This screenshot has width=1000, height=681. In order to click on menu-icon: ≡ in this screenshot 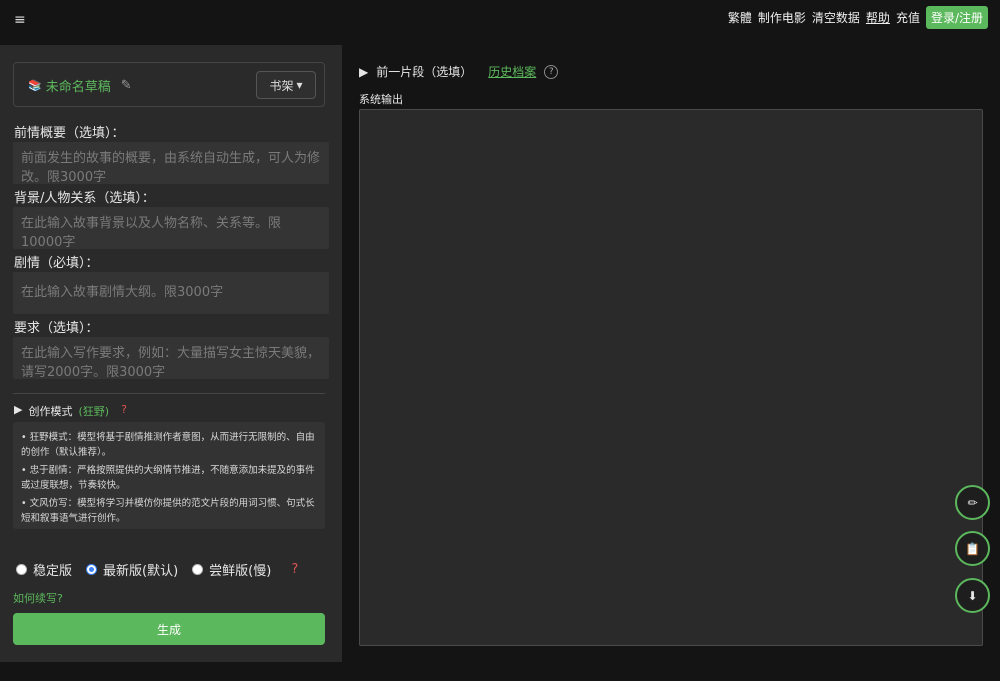, I will do `click(20, 20)`.